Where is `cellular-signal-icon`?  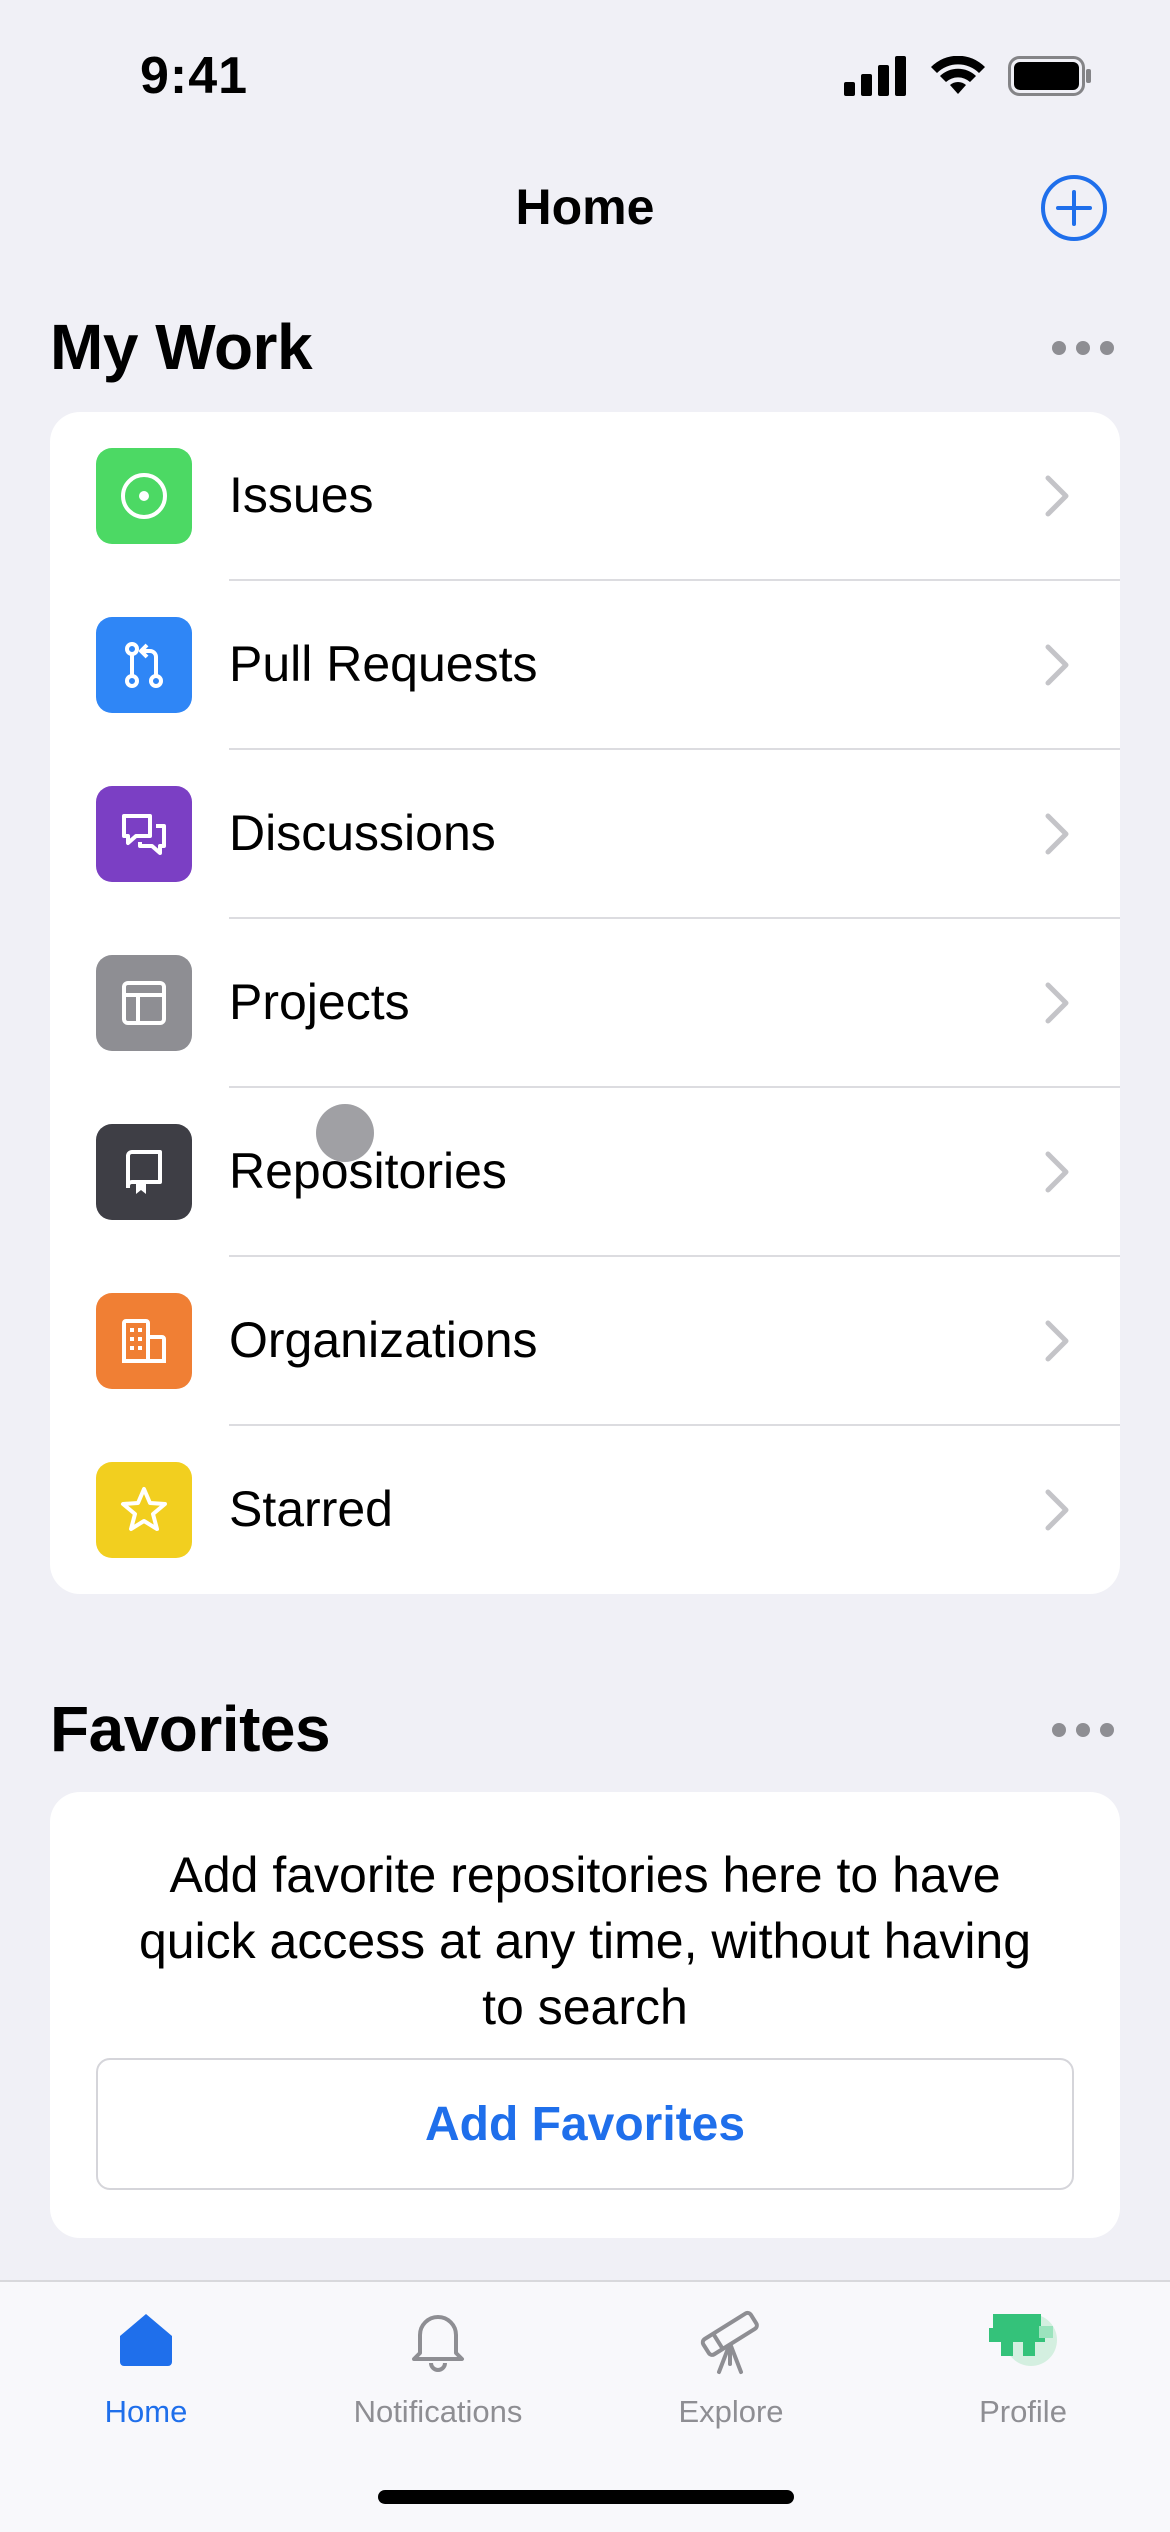
cellular-signal-icon is located at coordinates (875, 76).